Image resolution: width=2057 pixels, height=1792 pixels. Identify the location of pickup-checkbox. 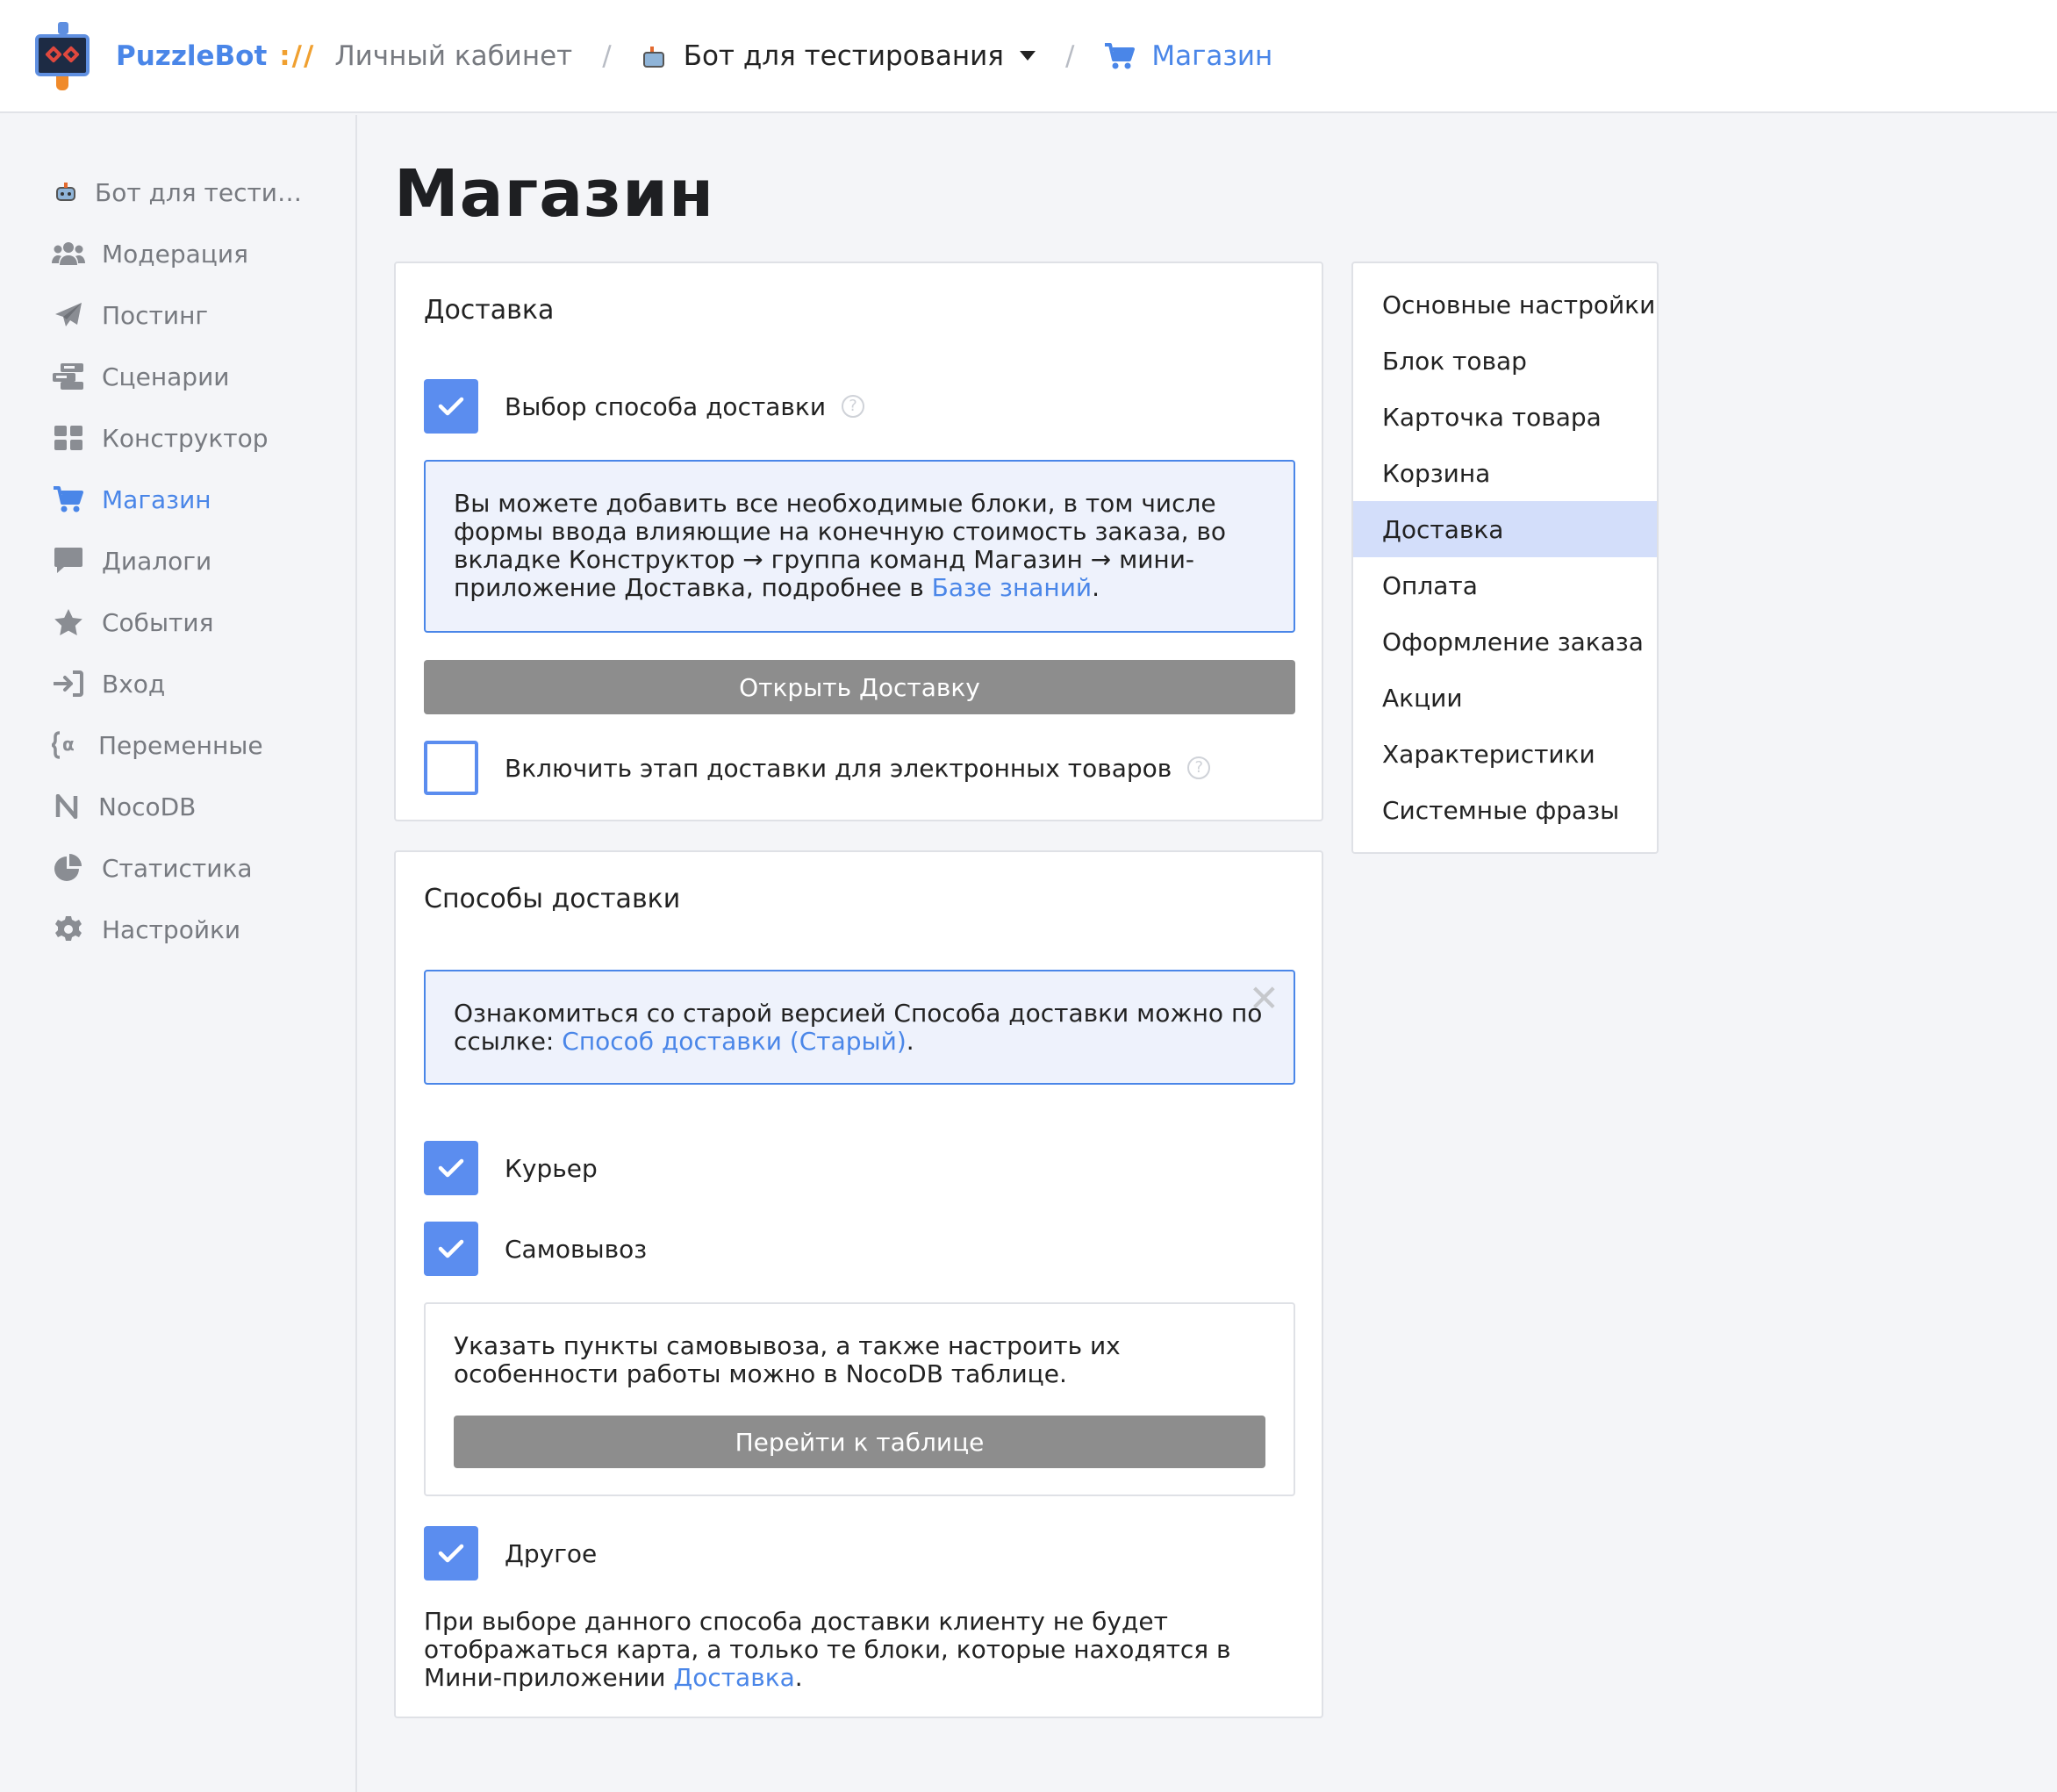
(451, 1249).